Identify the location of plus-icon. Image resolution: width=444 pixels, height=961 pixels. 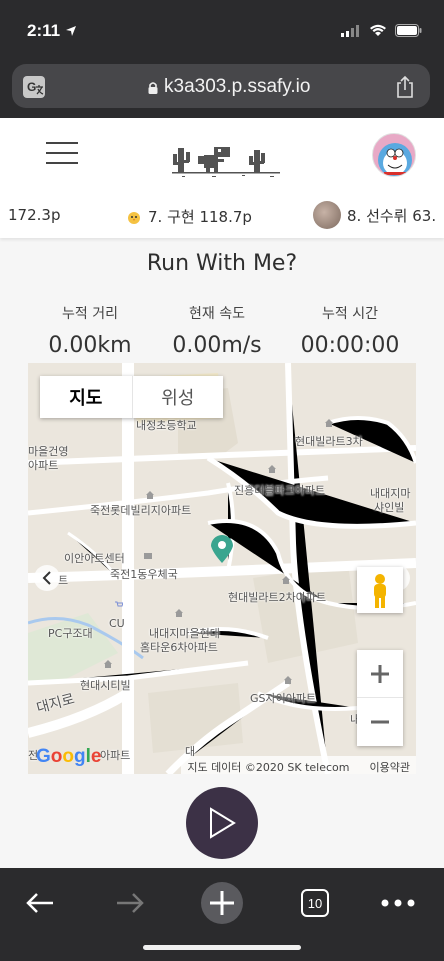
(380, 673).